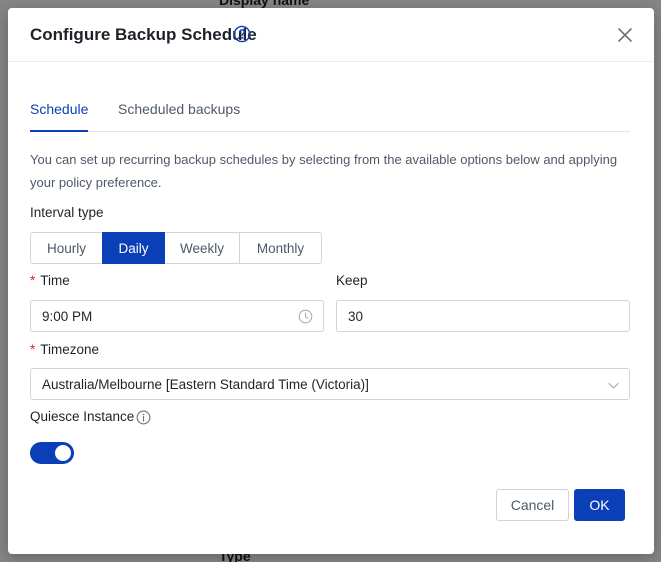 The image size is (661, 562). What do you see at coordinates (330, 113) in the screenshot?
I see `tab-bar: Schedule Scheduled backups` at bounding box center [330, 113].